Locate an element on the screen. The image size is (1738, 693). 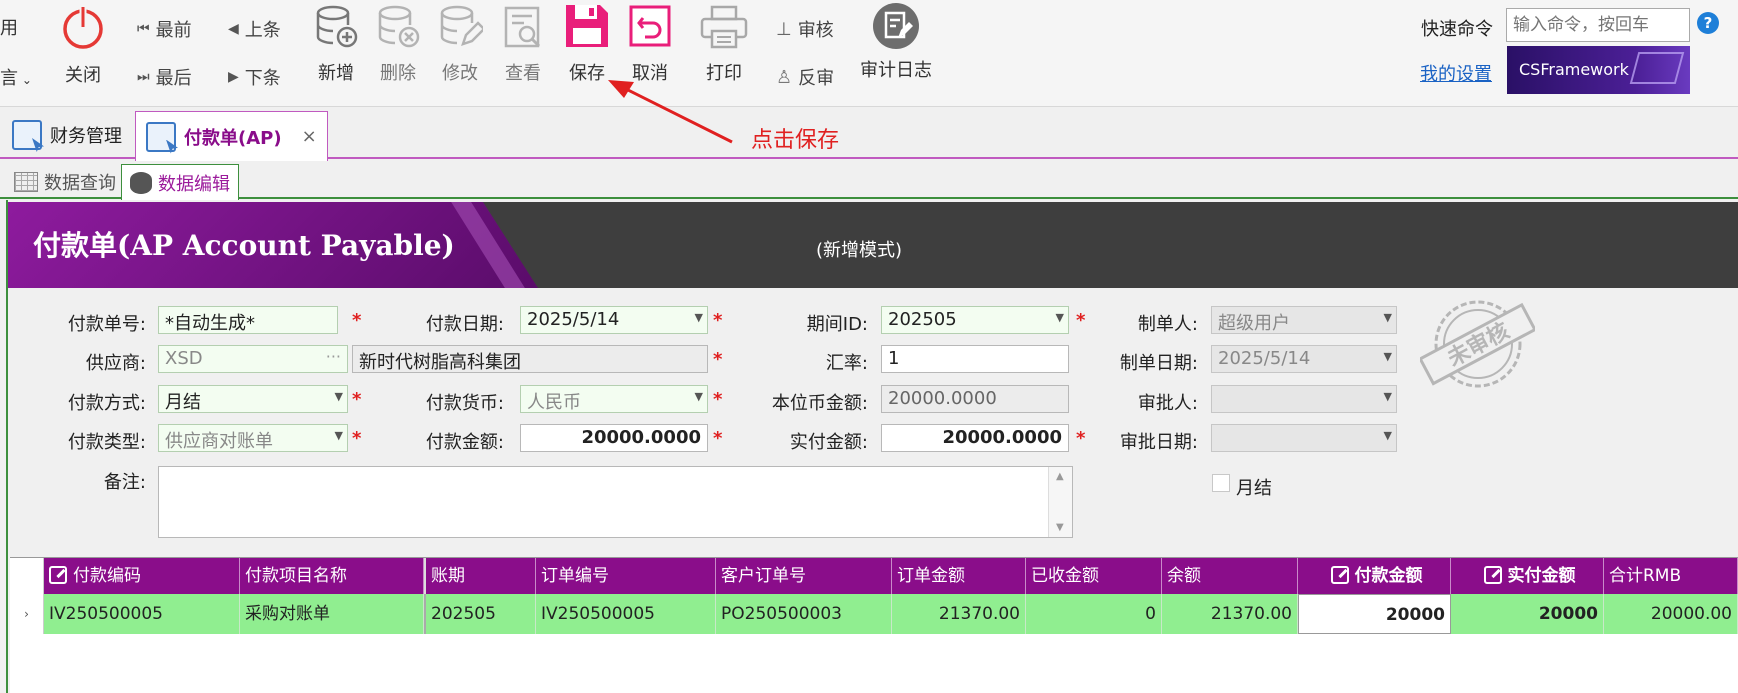
cell-period: 202505 is located at coordinates (480, 614).